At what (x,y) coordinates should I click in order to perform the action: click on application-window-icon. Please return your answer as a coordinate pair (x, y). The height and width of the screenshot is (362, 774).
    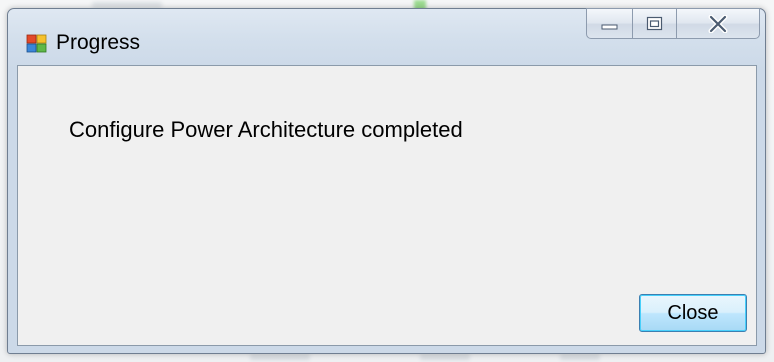
    Looking at the image, I should click on (37, 44).